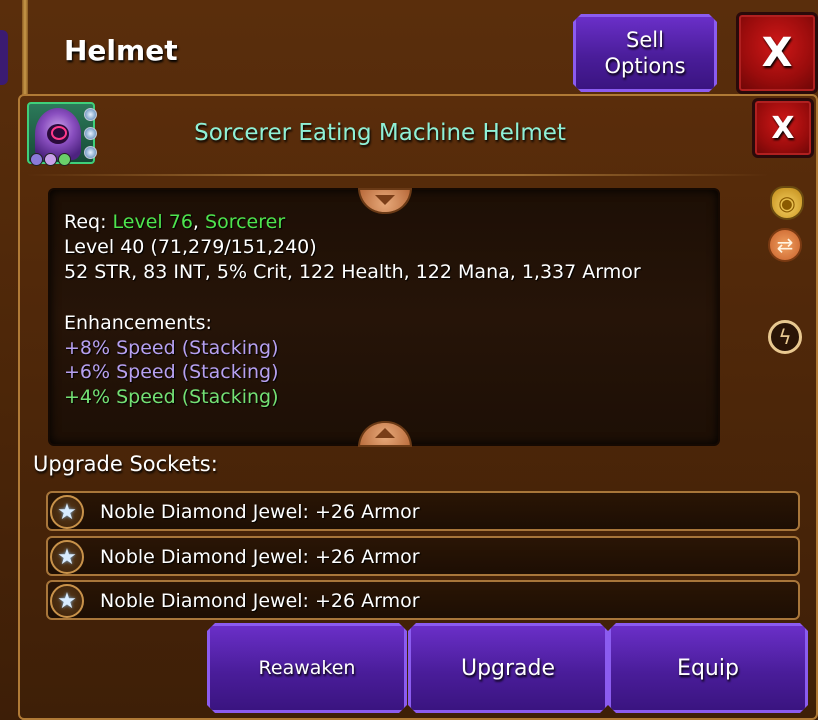 This screenshot has width=818, height=720. I want to click on enhancements-label: Enhancements:, so click(138, 323).